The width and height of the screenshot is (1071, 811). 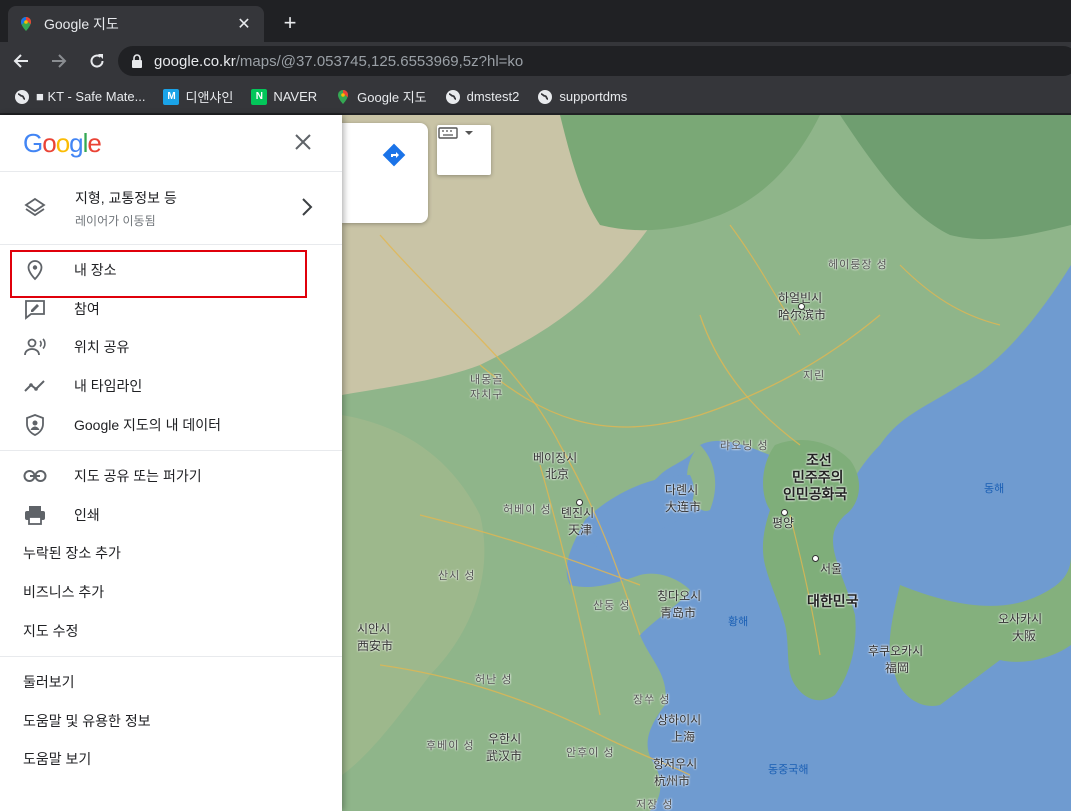 I want to click on menu-section-help: 둘러보기 도움말 및 유용한 정보 도움말 보기, so click(x=171, y=721).